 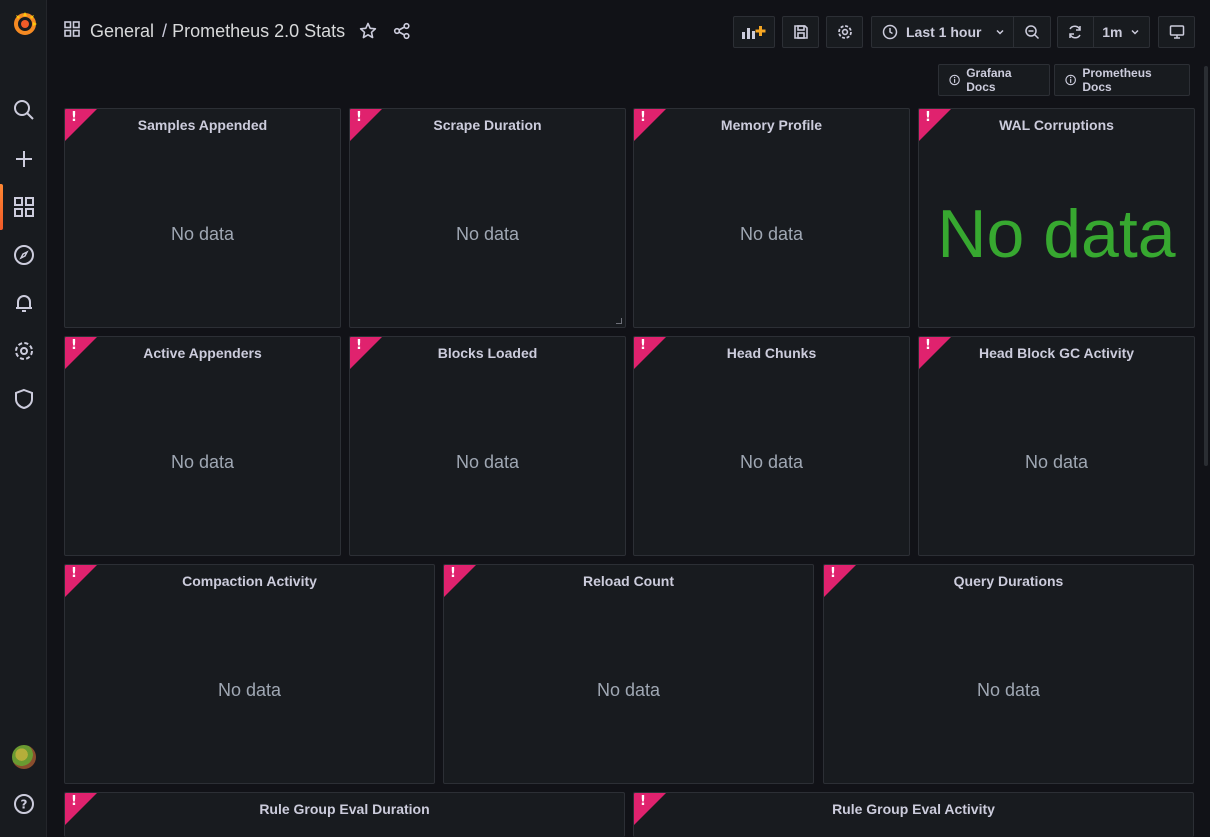 I want to click on sidebar: ?, so click(x=23, y=418).